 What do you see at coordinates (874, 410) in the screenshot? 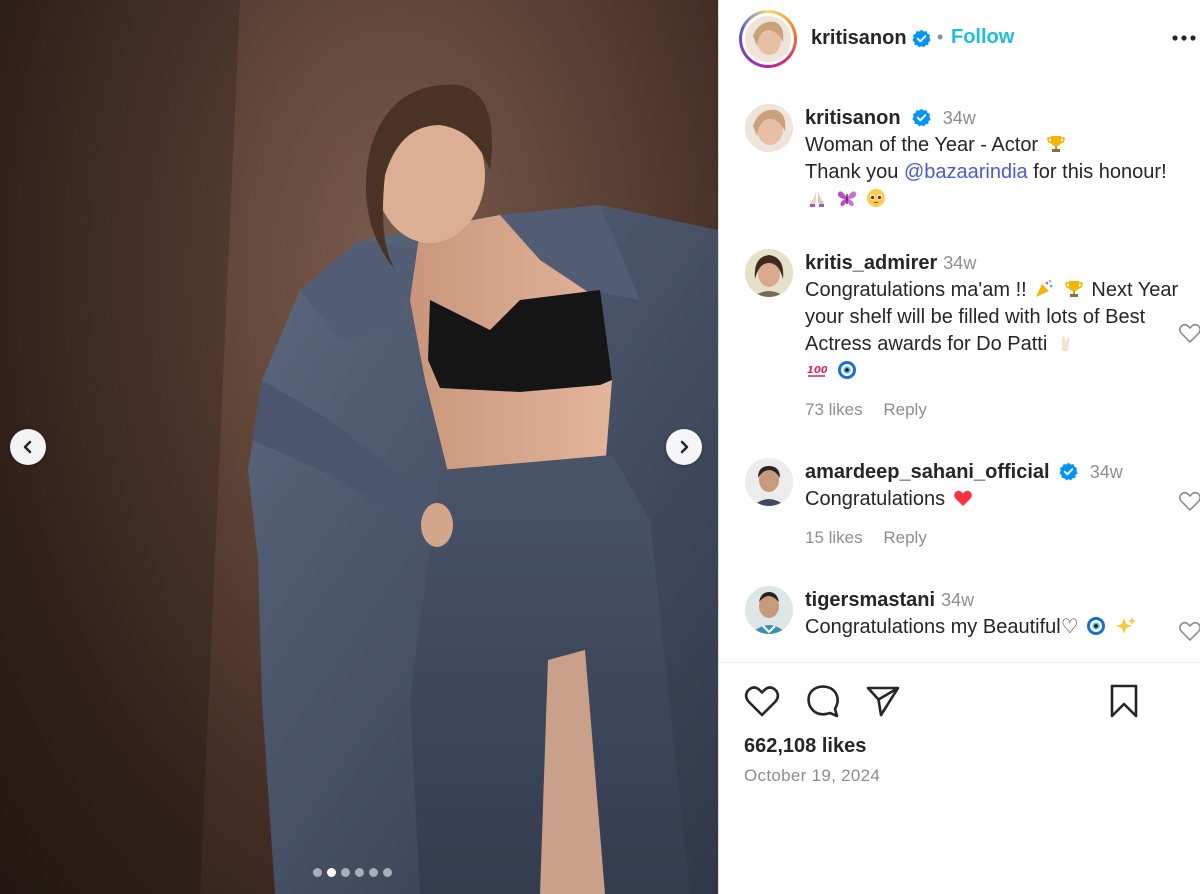
I see `comment-meta: 73 likes Reply` at bounding box center [874, 410].